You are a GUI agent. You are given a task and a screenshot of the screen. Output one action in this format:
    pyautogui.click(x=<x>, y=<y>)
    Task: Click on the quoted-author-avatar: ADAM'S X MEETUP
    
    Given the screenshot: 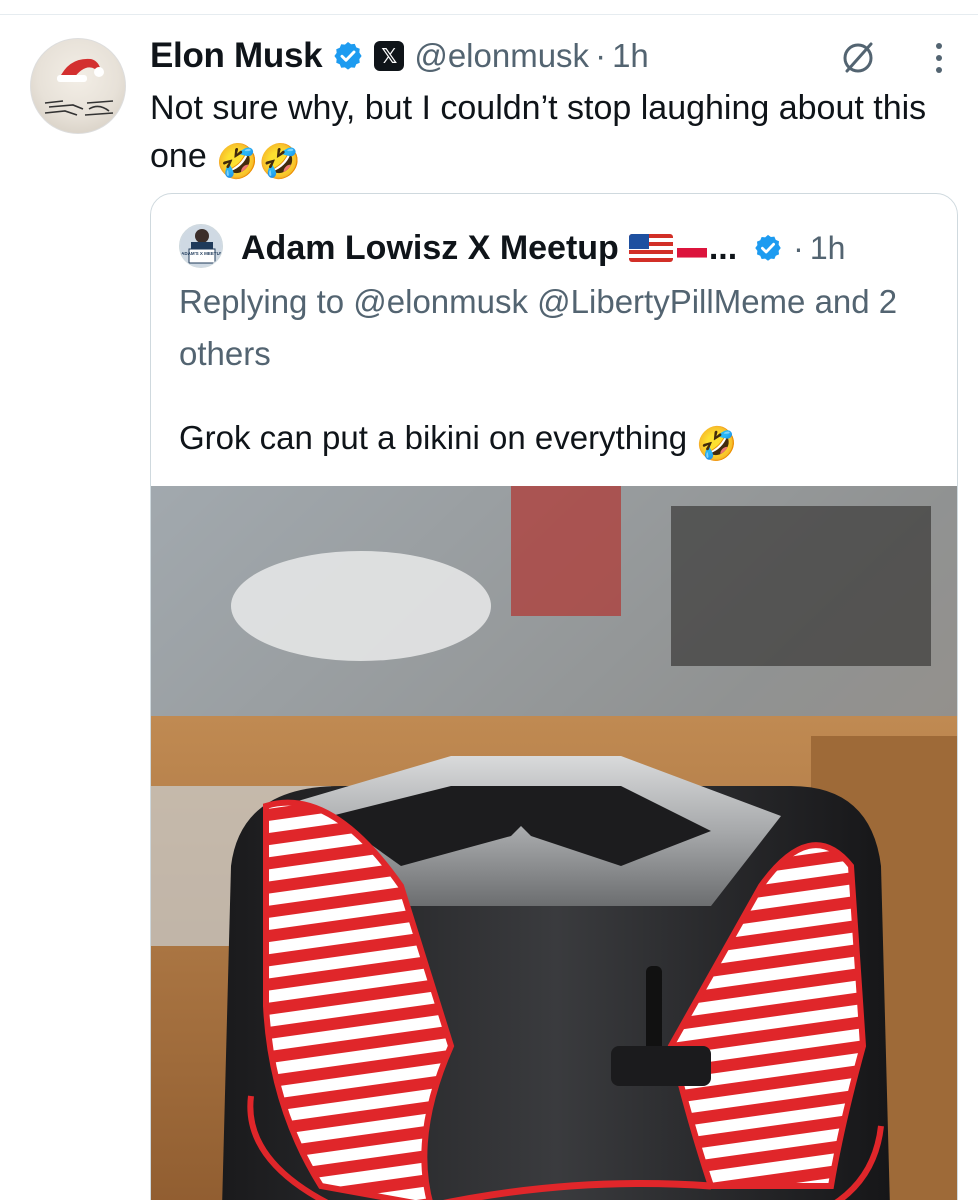 What is the action you would take?
    pyautogui.click(x=201, y=246)
    